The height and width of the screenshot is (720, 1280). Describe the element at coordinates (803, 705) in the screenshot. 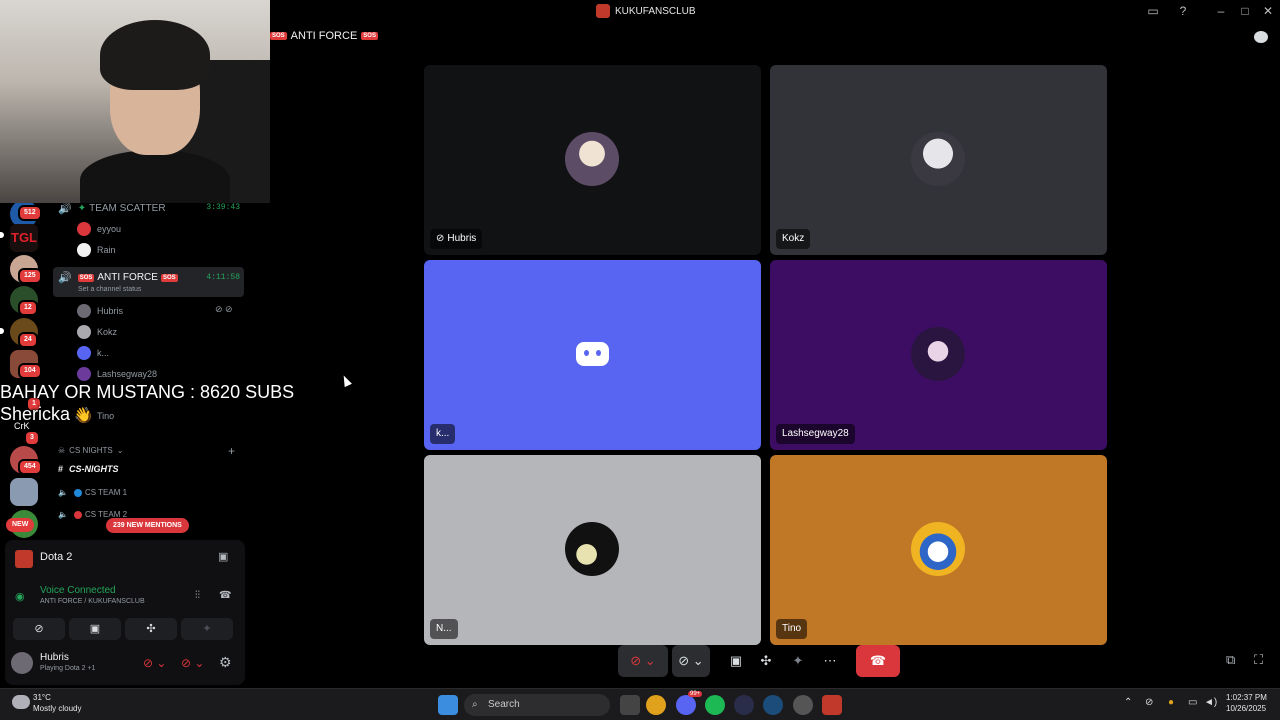

I see `obs-icon` at that location.